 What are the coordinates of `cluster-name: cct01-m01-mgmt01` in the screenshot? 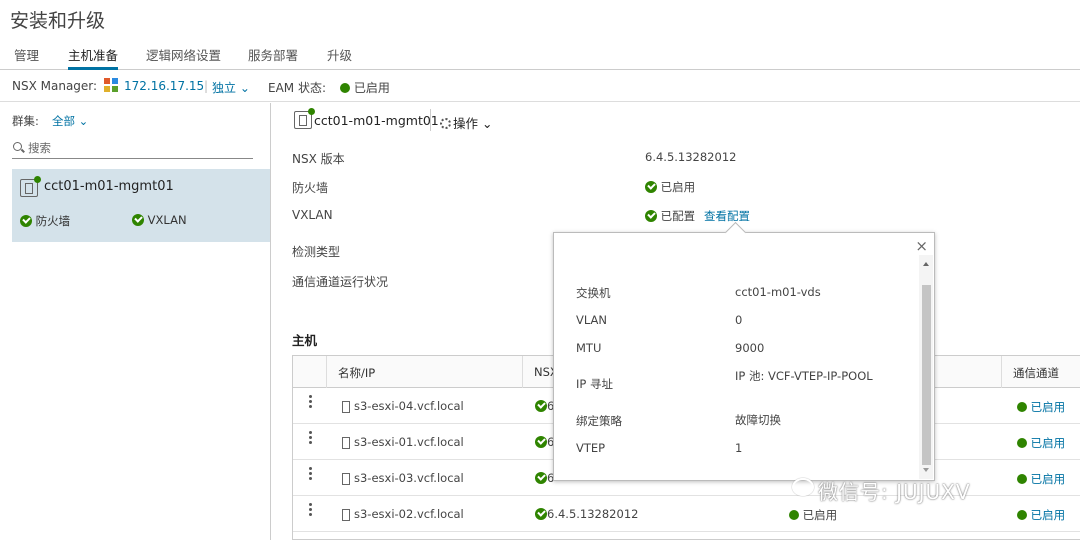 It's located at (109, 186).